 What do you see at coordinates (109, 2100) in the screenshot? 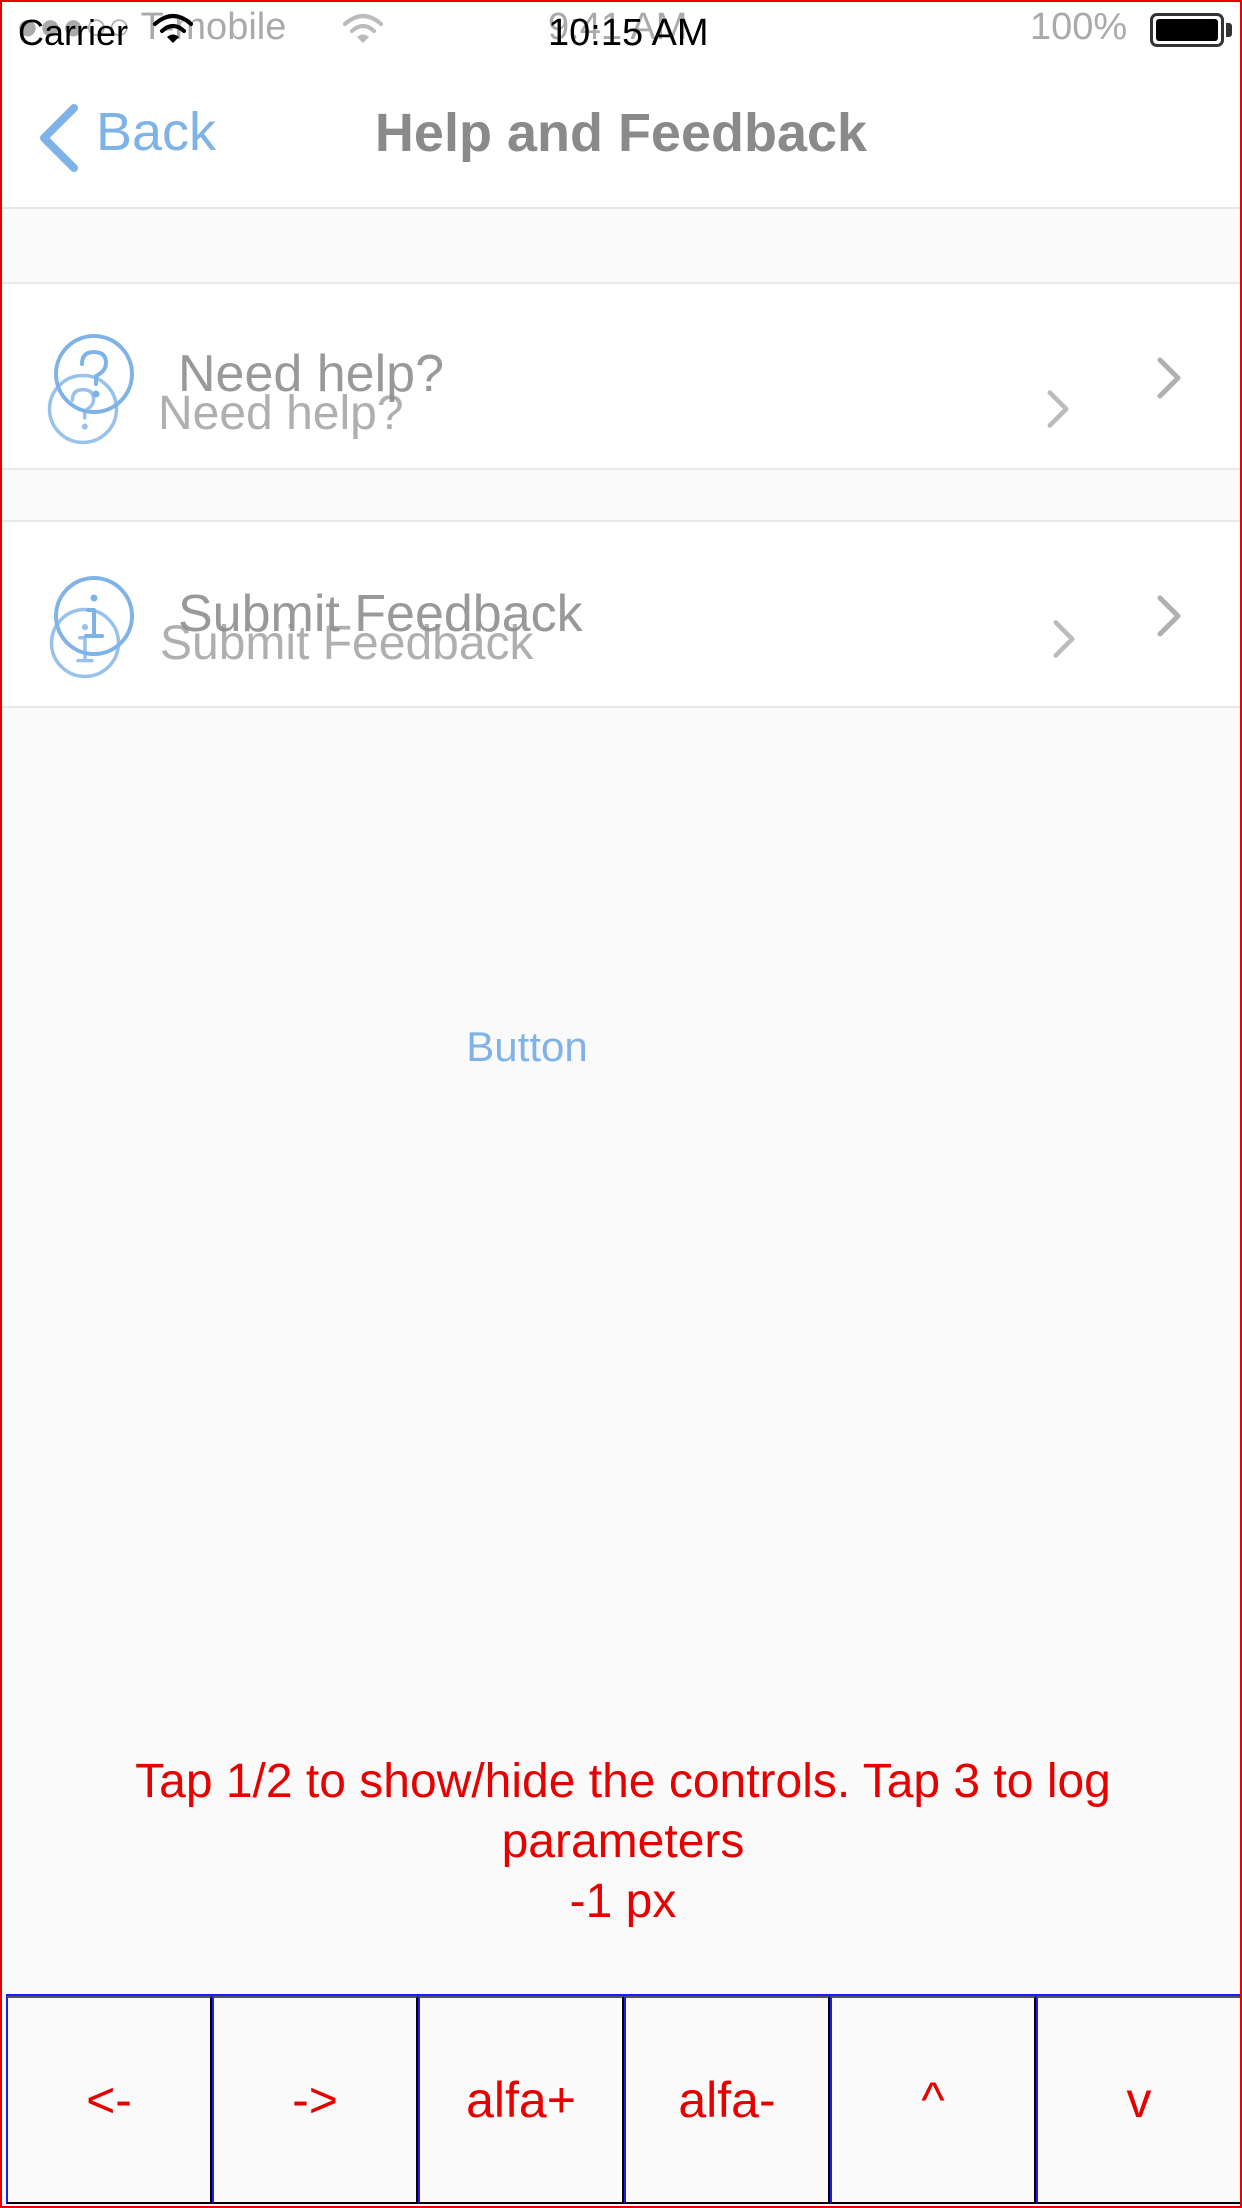
I see `control-move-left-button: <-` at bounding box center [109, 2100].